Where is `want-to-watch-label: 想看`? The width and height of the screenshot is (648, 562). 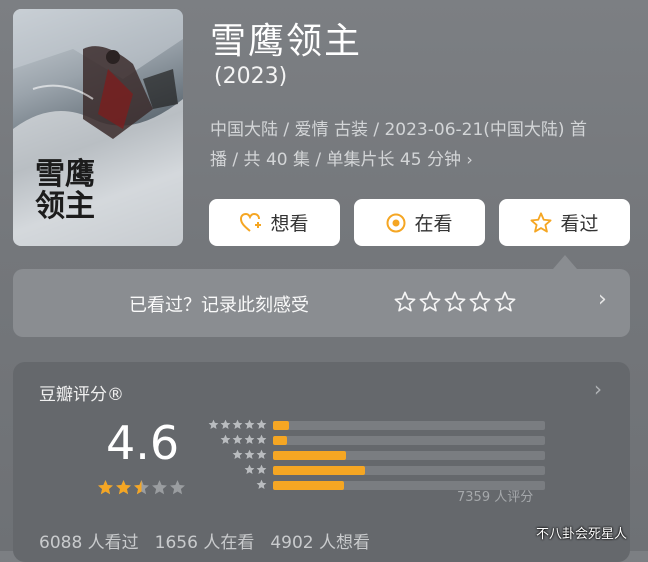 want-to-watch-label: 想看 is located at coordinates (289, 224).